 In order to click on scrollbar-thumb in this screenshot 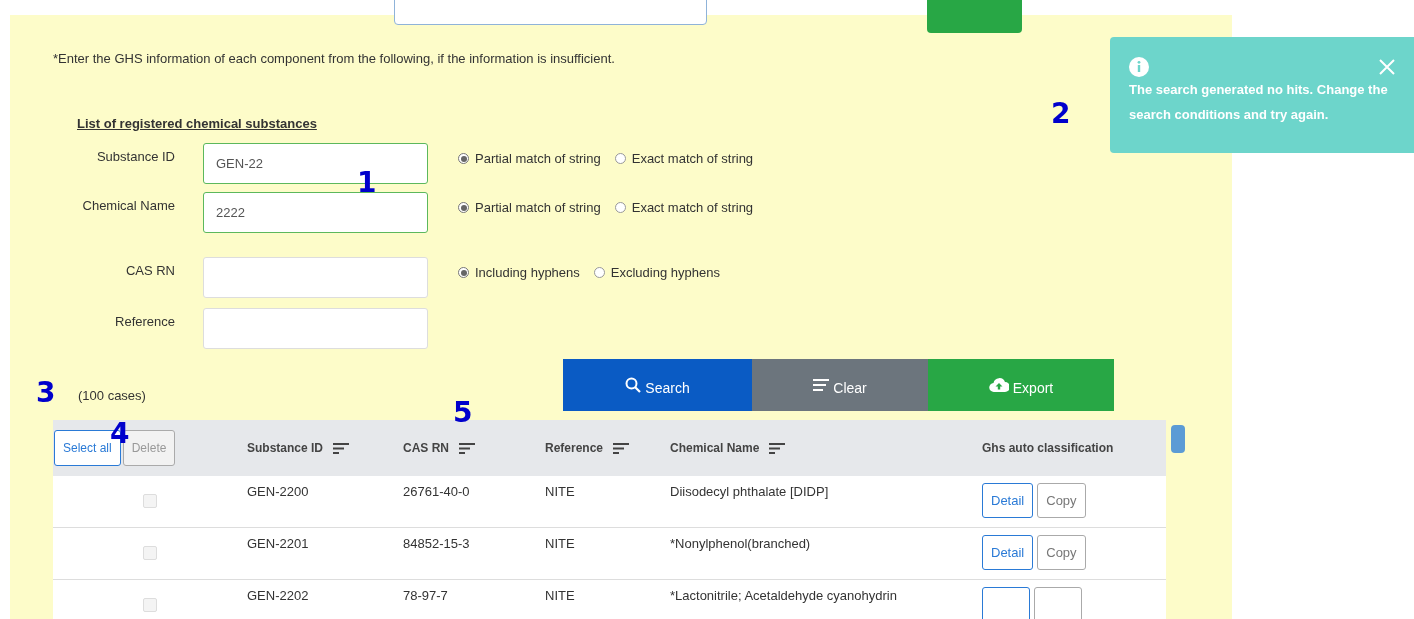, I will do `click(1178, 439)`.